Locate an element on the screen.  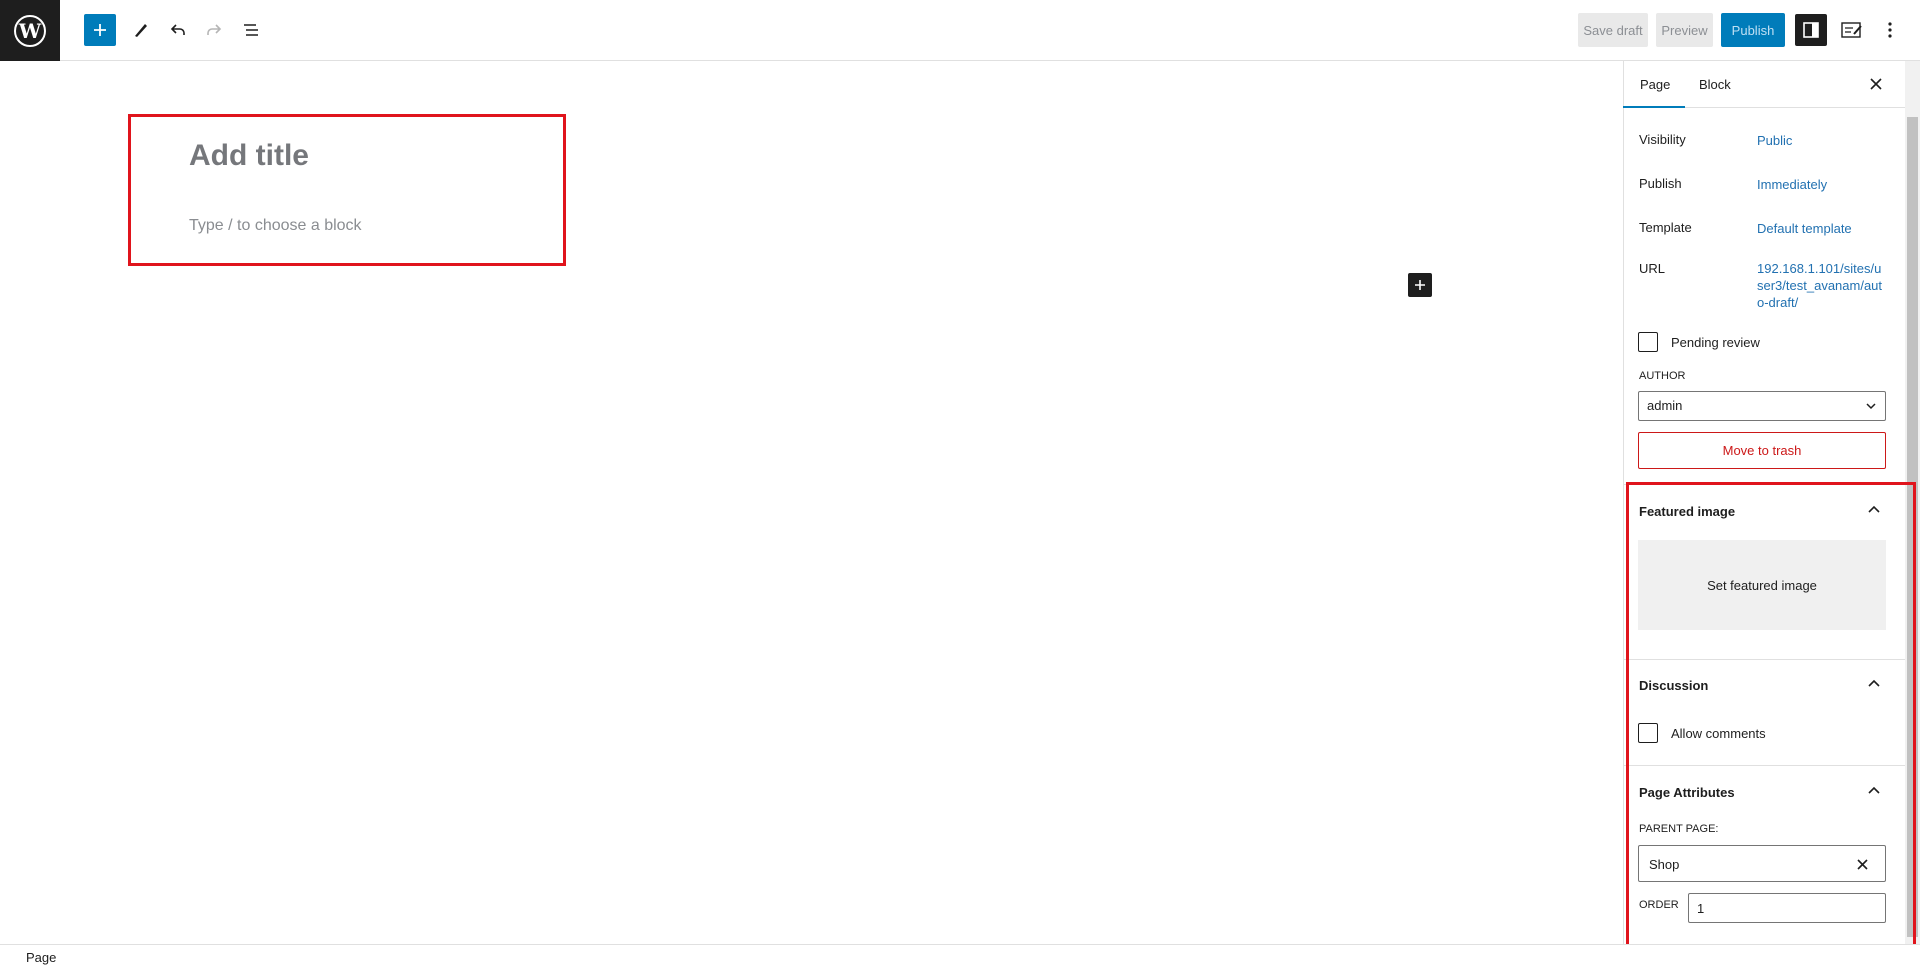
more-vertical-icon is located at coordinates (1890, 30).